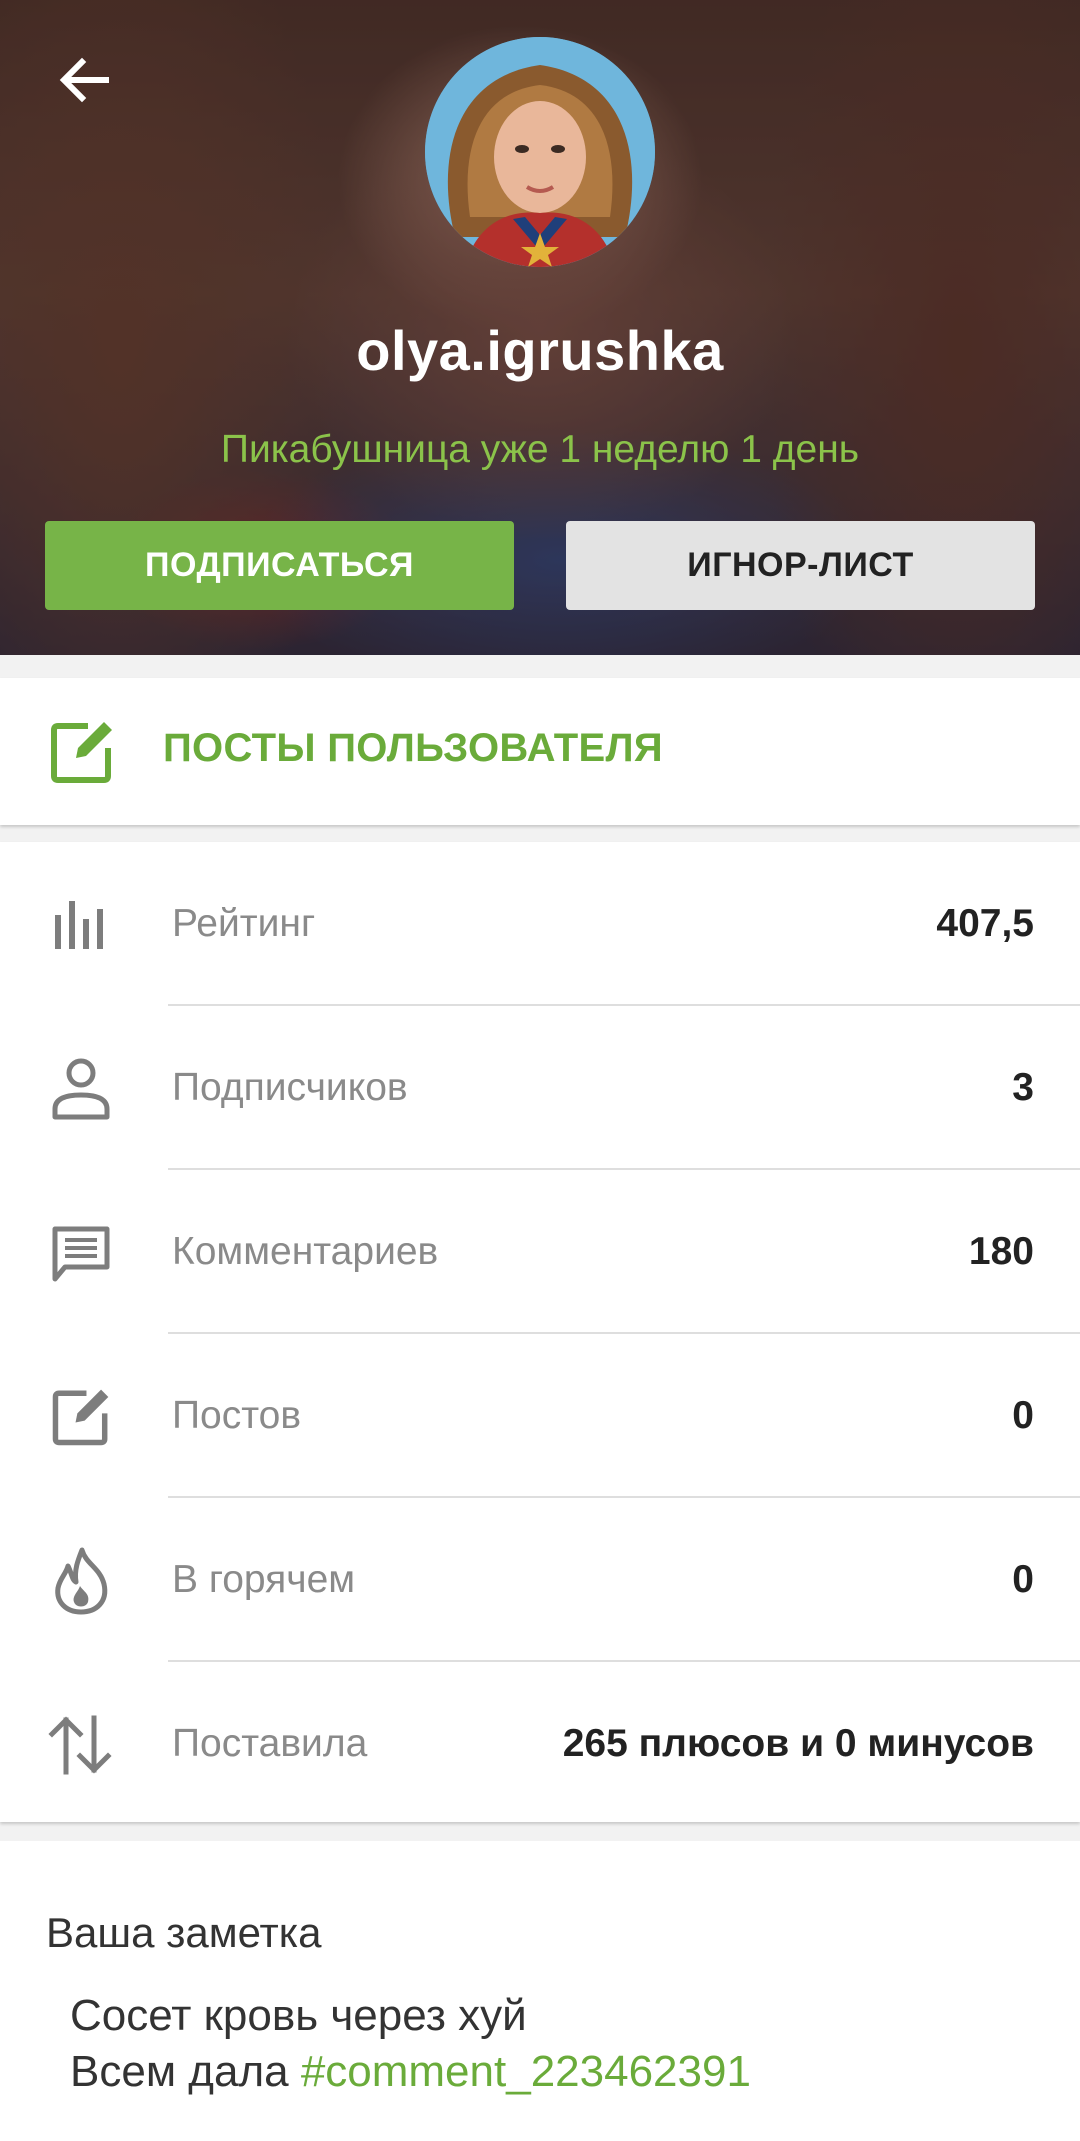  What do you see at coordinates (985, 923) in the screenshot?
I see `stat-value: 407,5` at bounding box center [985, 923].